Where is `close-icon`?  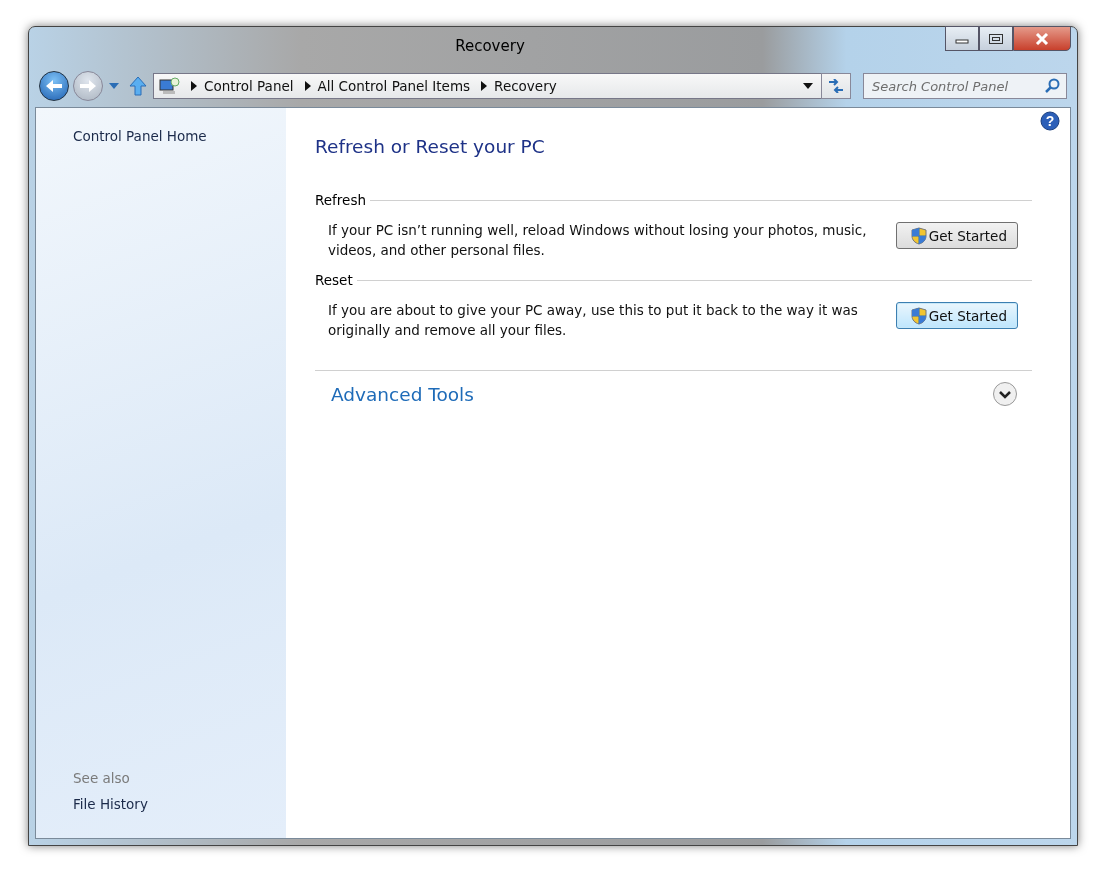 close-icon is located at coordinates (1042, 38).